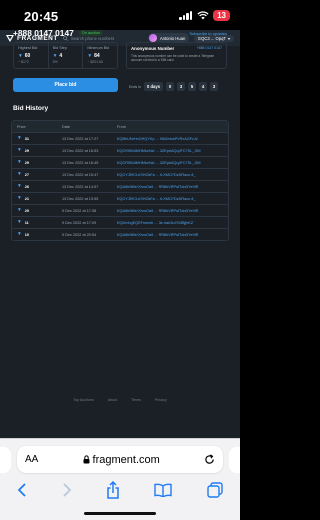 The width and height of the screenshot is (320, 520). I want to click on phone-number-title: +888 0147 0147, so click(43, 33).